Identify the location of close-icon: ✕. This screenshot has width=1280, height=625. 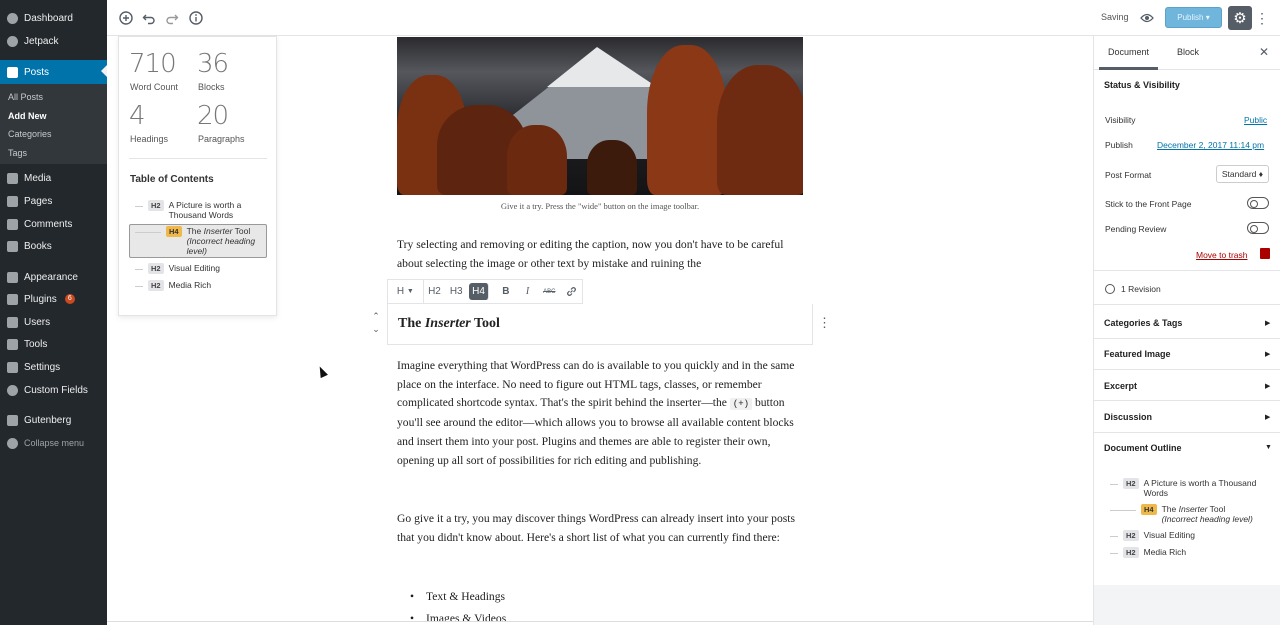
(1264, 52).